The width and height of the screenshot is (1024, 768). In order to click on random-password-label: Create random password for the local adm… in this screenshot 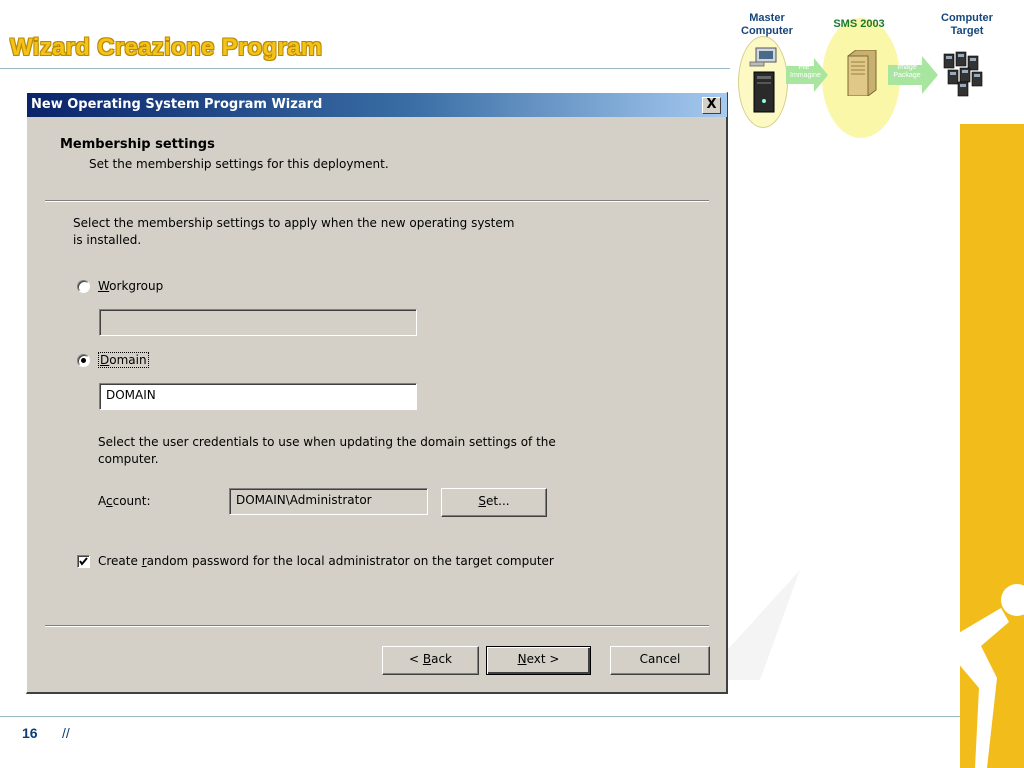, I will do `click(326, 561)`.